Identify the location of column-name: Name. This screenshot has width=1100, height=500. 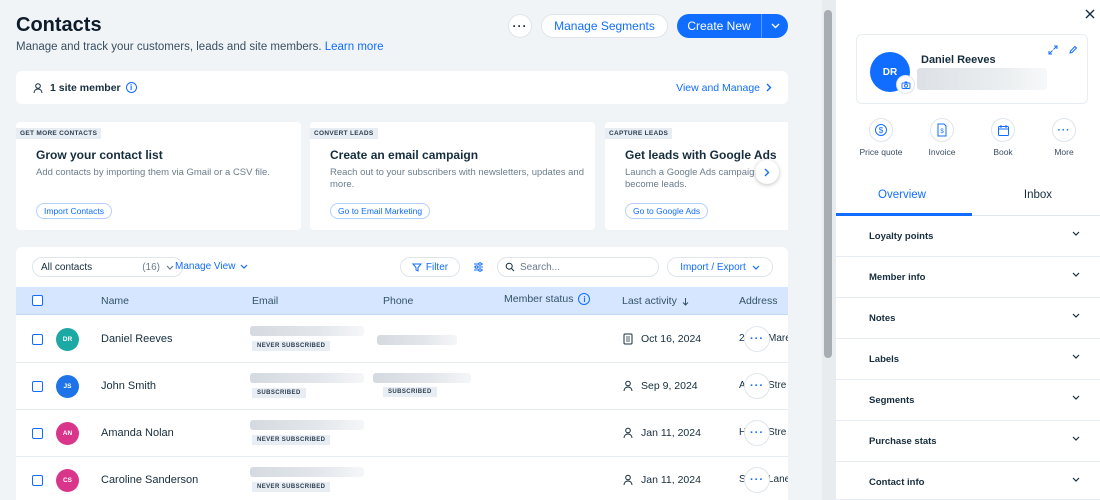
(115, 301).